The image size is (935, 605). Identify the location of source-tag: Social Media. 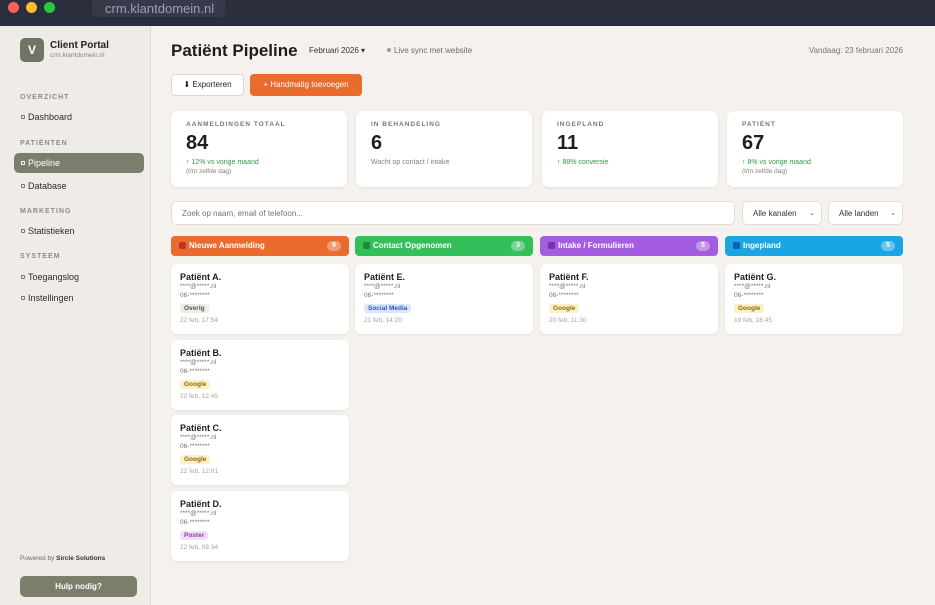
(388, 308).